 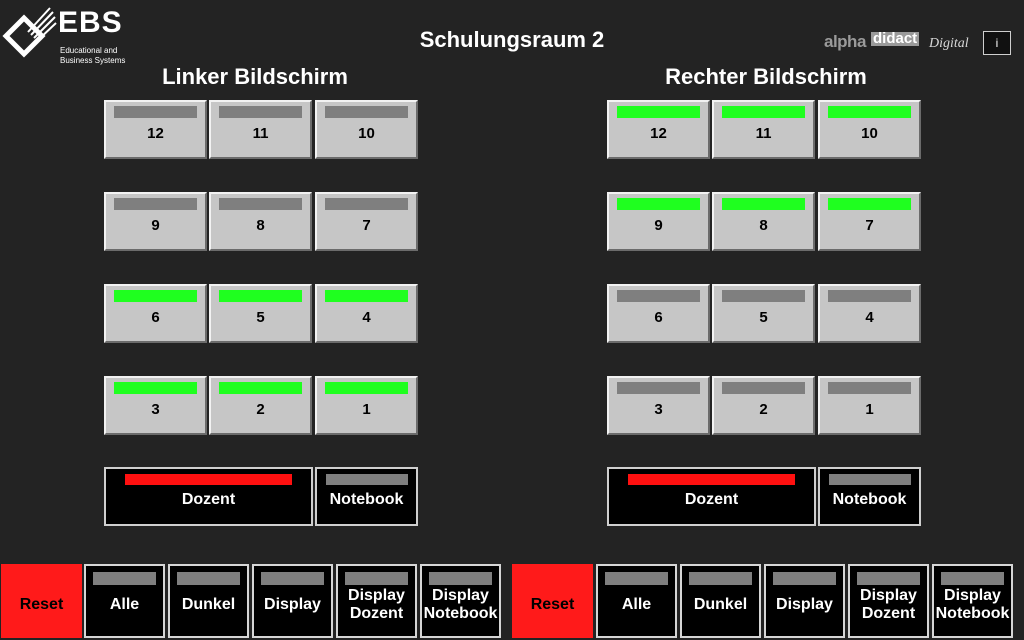 What do you see at coordinates (366, 133) in the screenshot?
I see `source-number: 10` at bounding box center [366, 133].